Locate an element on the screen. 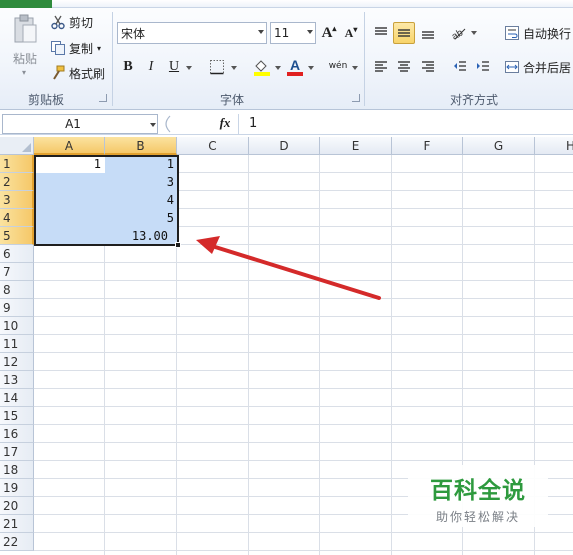 The image size is (573, 555). clipboard-dialog-launcher-icon is located at coordinates (103, 98).